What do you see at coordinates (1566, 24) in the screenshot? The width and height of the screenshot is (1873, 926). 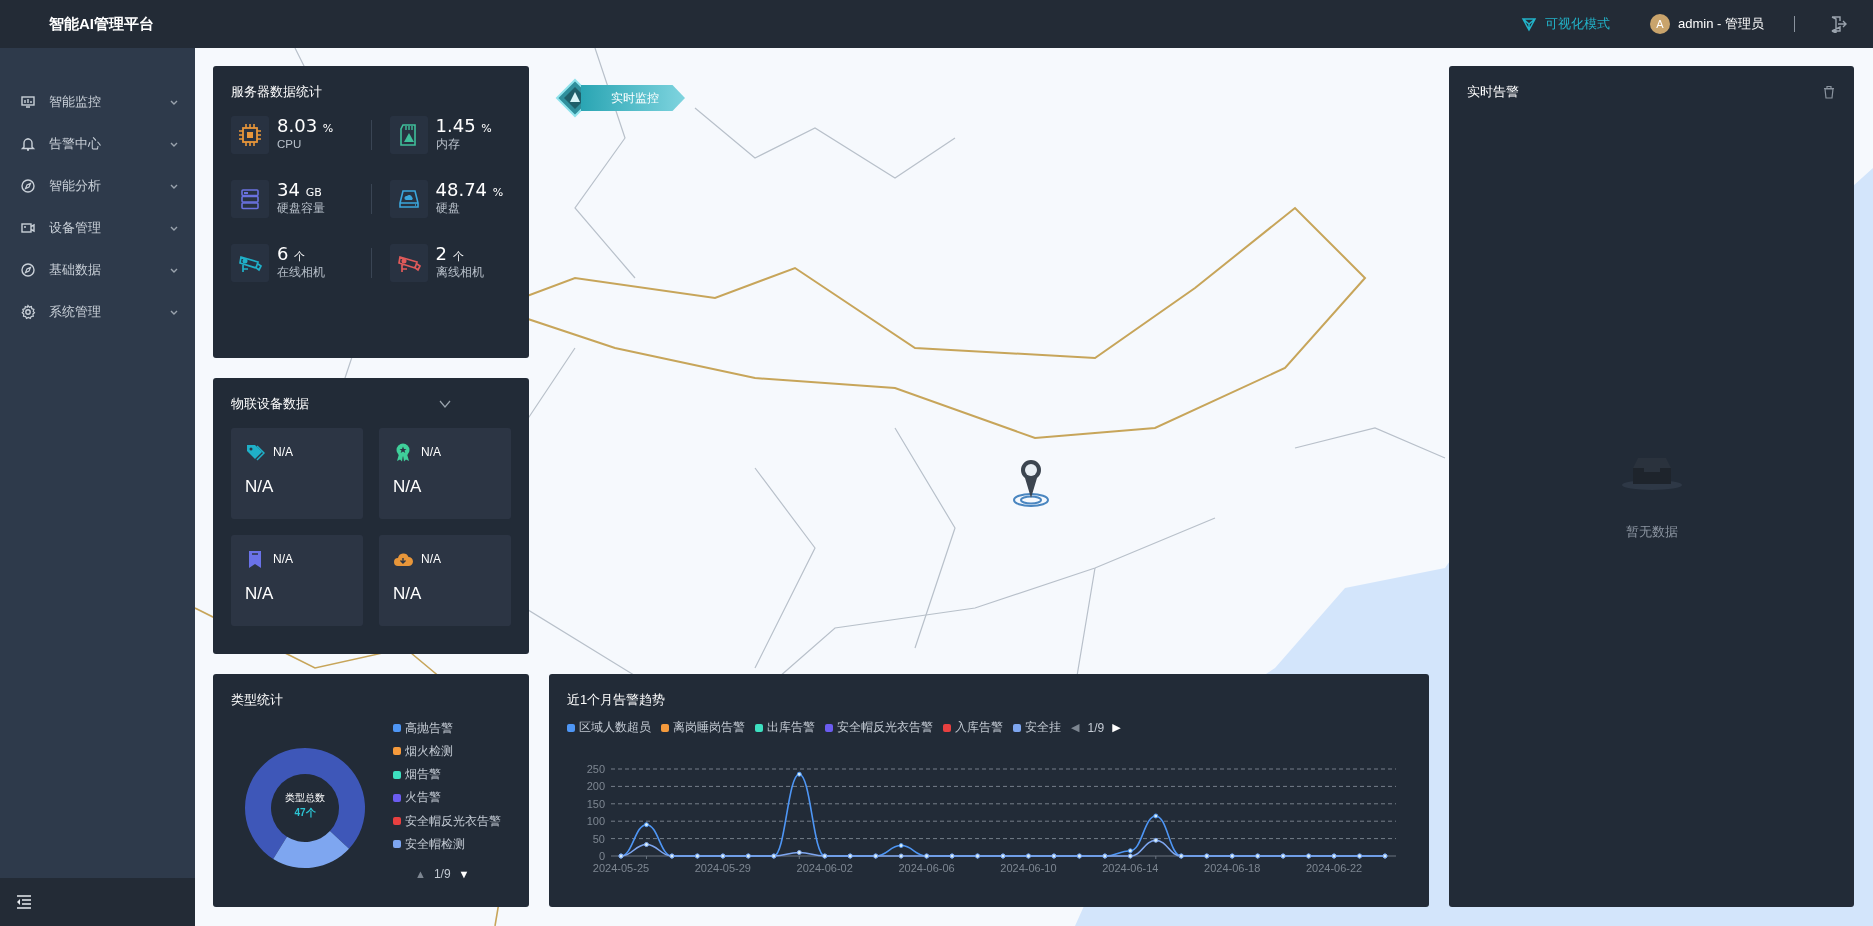 I see `mode-link: 可视化模式` at bounding box center [1566, 24].